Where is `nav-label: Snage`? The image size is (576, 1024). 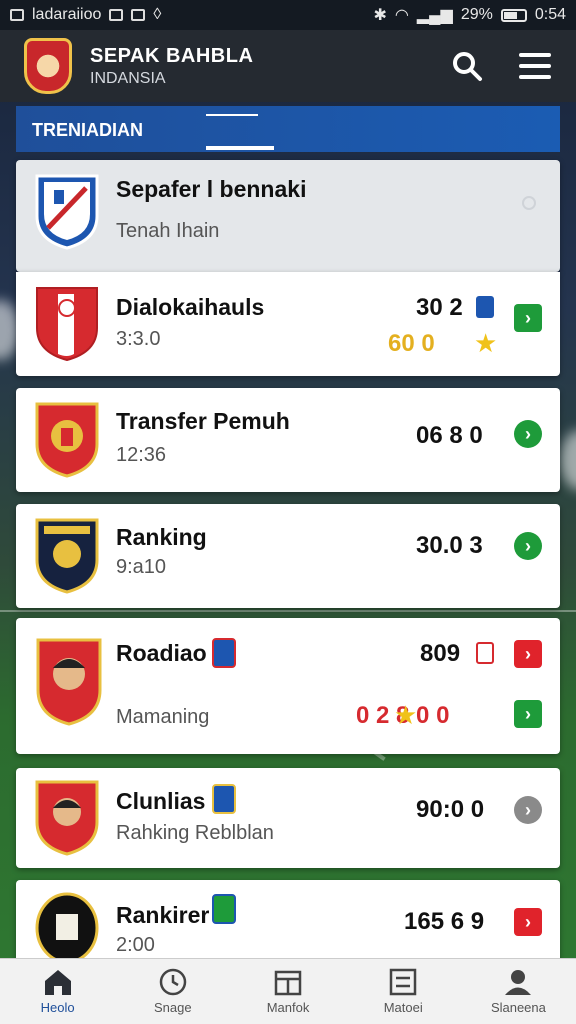 nav-label: Snage is located at coordinates (173, 1007).